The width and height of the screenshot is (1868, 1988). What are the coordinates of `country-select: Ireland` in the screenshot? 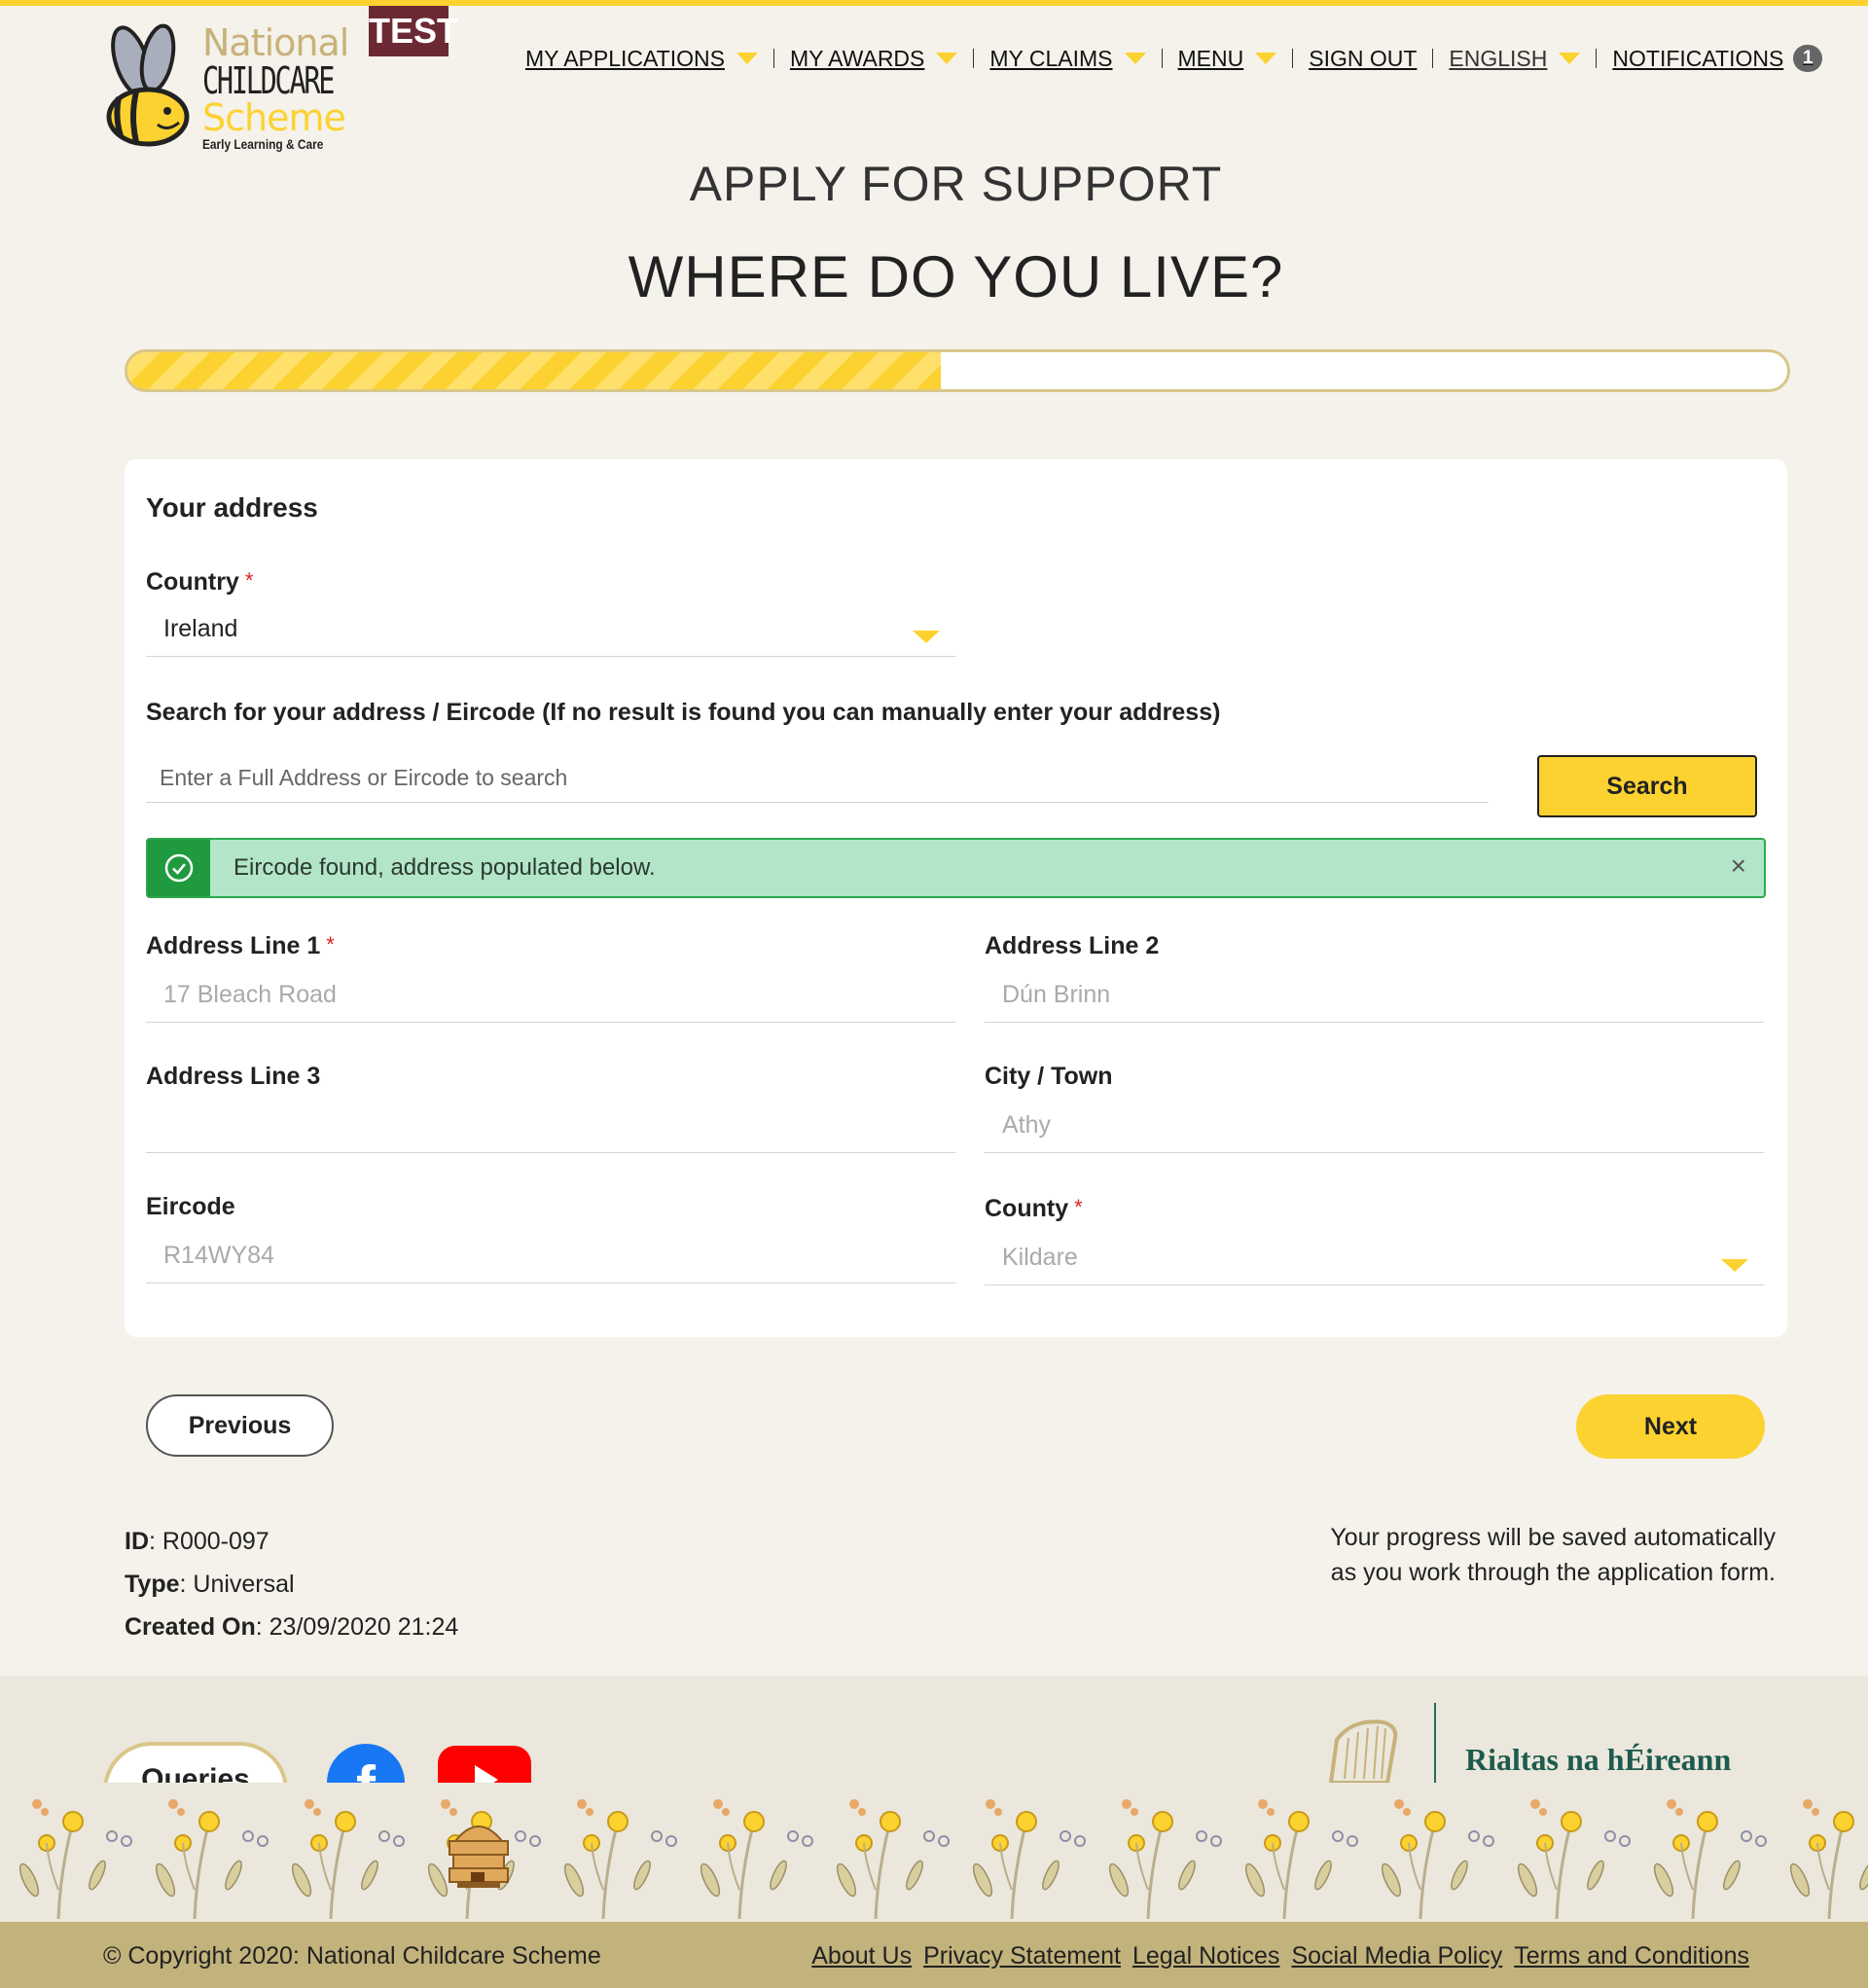 It's located at (550, 632).